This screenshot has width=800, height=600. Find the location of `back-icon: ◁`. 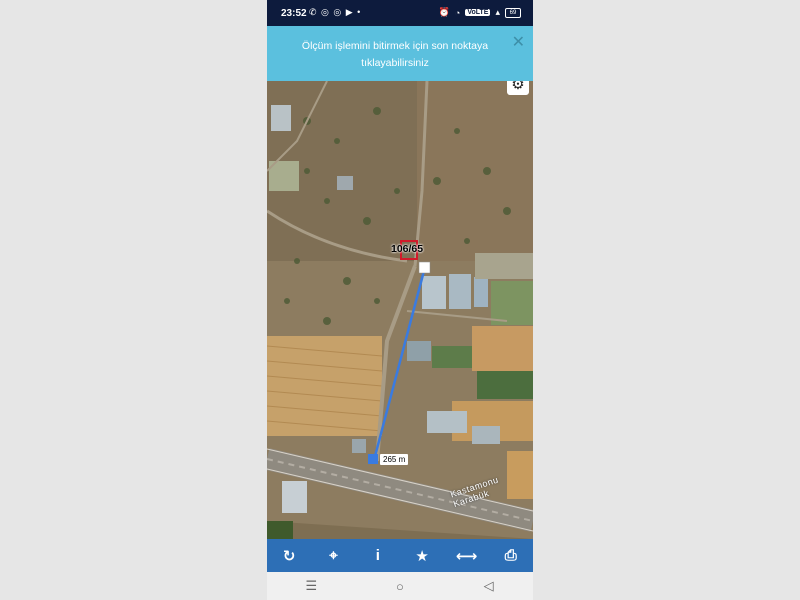

back-icon: ◁ is located at coordinates (489, 586).